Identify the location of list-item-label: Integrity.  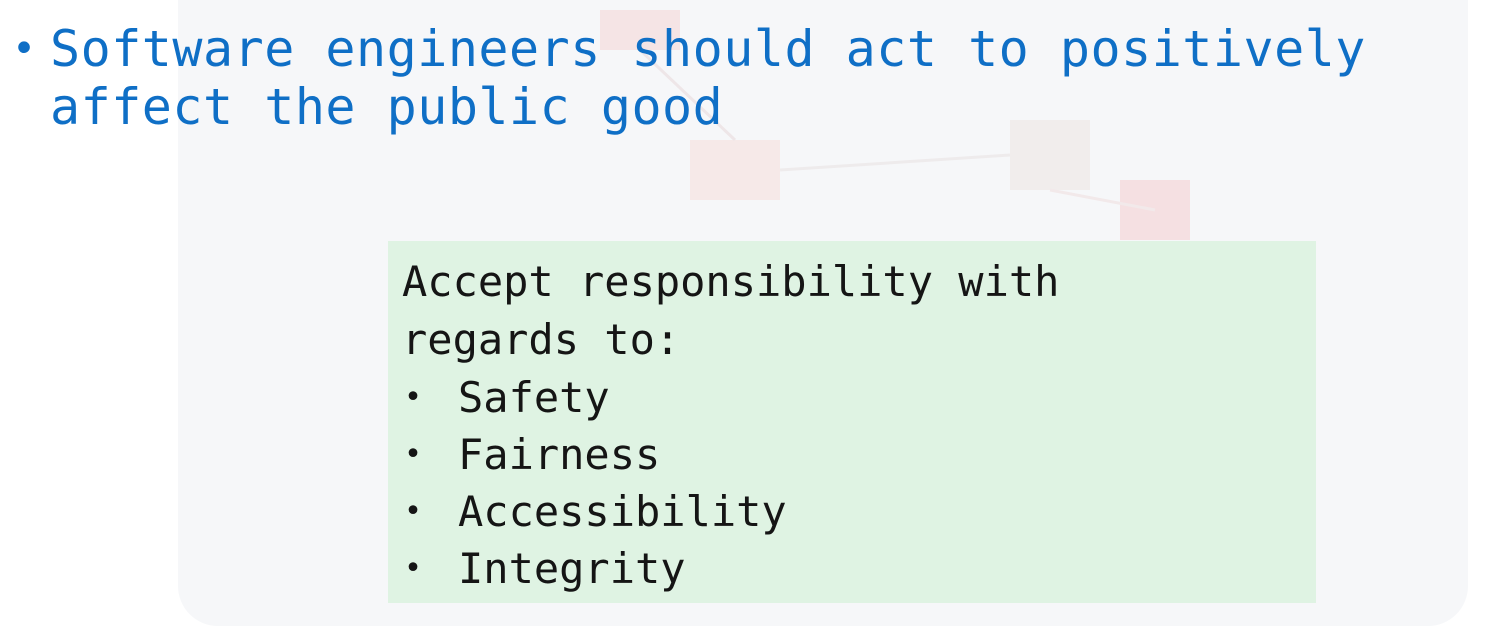
(572, 568).